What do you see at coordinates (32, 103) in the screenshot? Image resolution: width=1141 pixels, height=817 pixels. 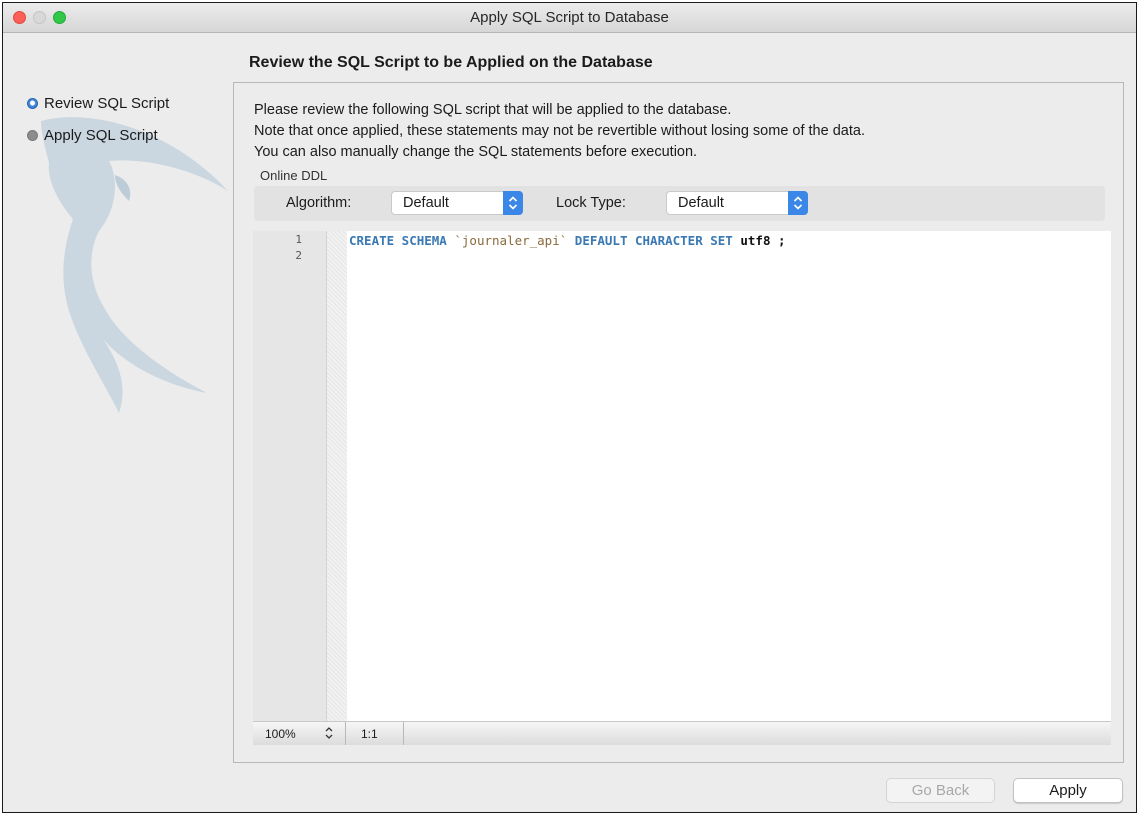 I see `active-step-icon` at bounding box center [32, 103].